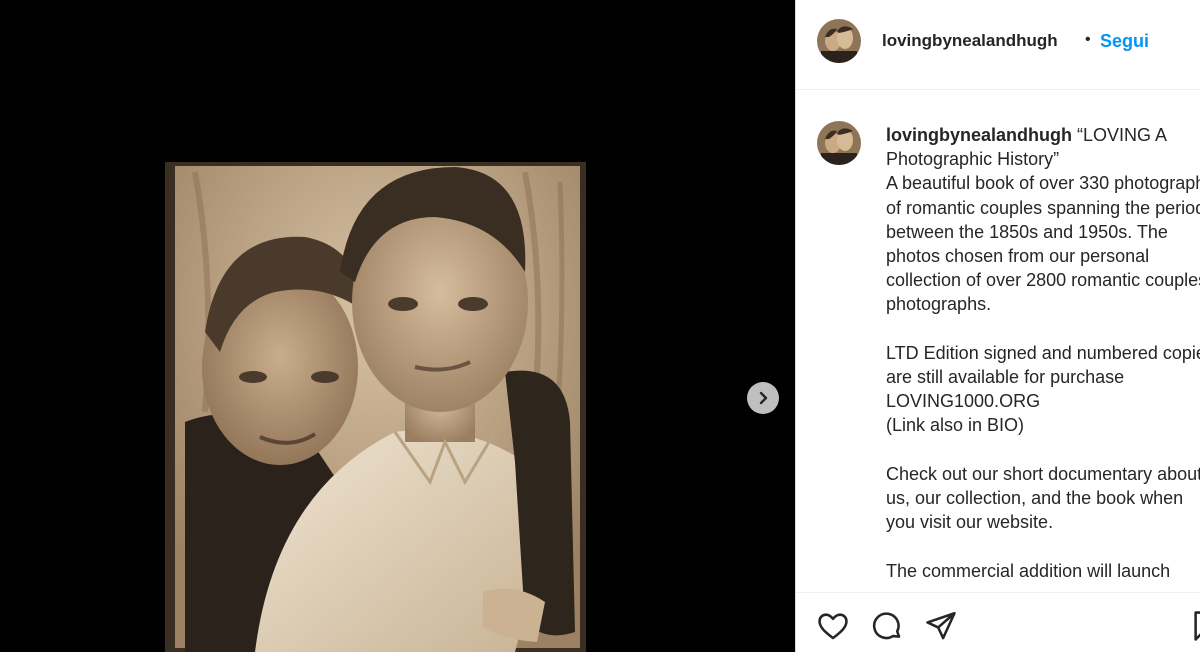 The width and height of the screenshot is (1200, 652). I want to click on save-button, so click(1196, 626).